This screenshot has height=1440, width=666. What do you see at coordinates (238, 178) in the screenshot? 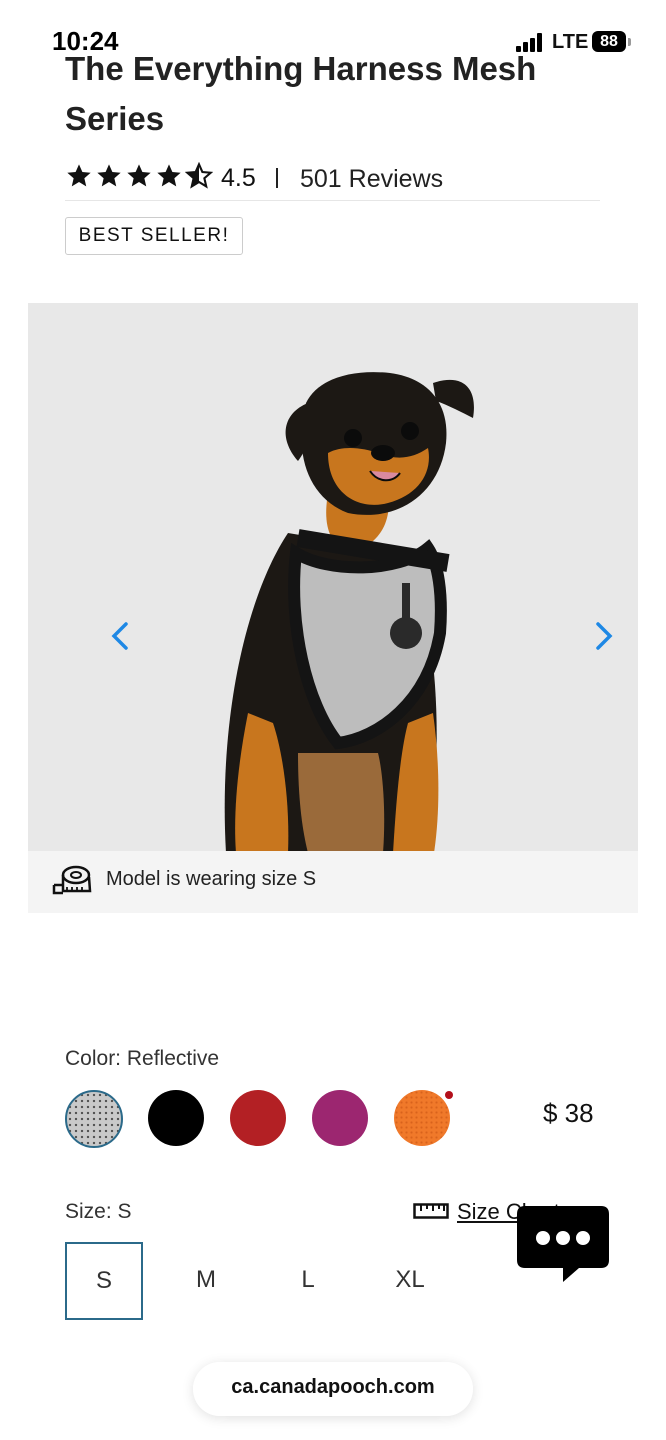
I see `rating-value: 4.5` at bounding box center [238, 178].